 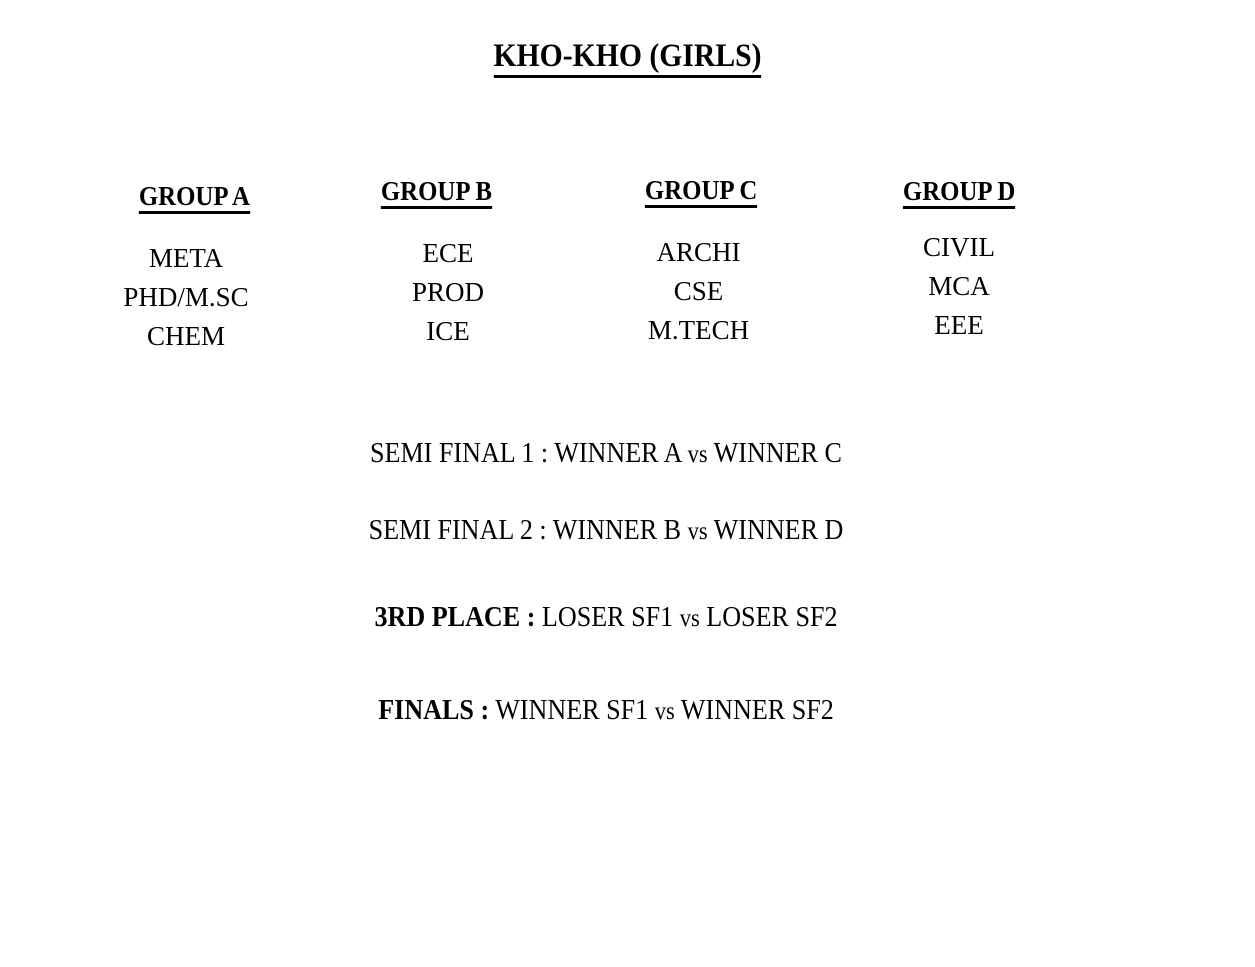 I want to click on group-d: GROUP D CIVIL MCA EEE, so click(x=959, y=261).